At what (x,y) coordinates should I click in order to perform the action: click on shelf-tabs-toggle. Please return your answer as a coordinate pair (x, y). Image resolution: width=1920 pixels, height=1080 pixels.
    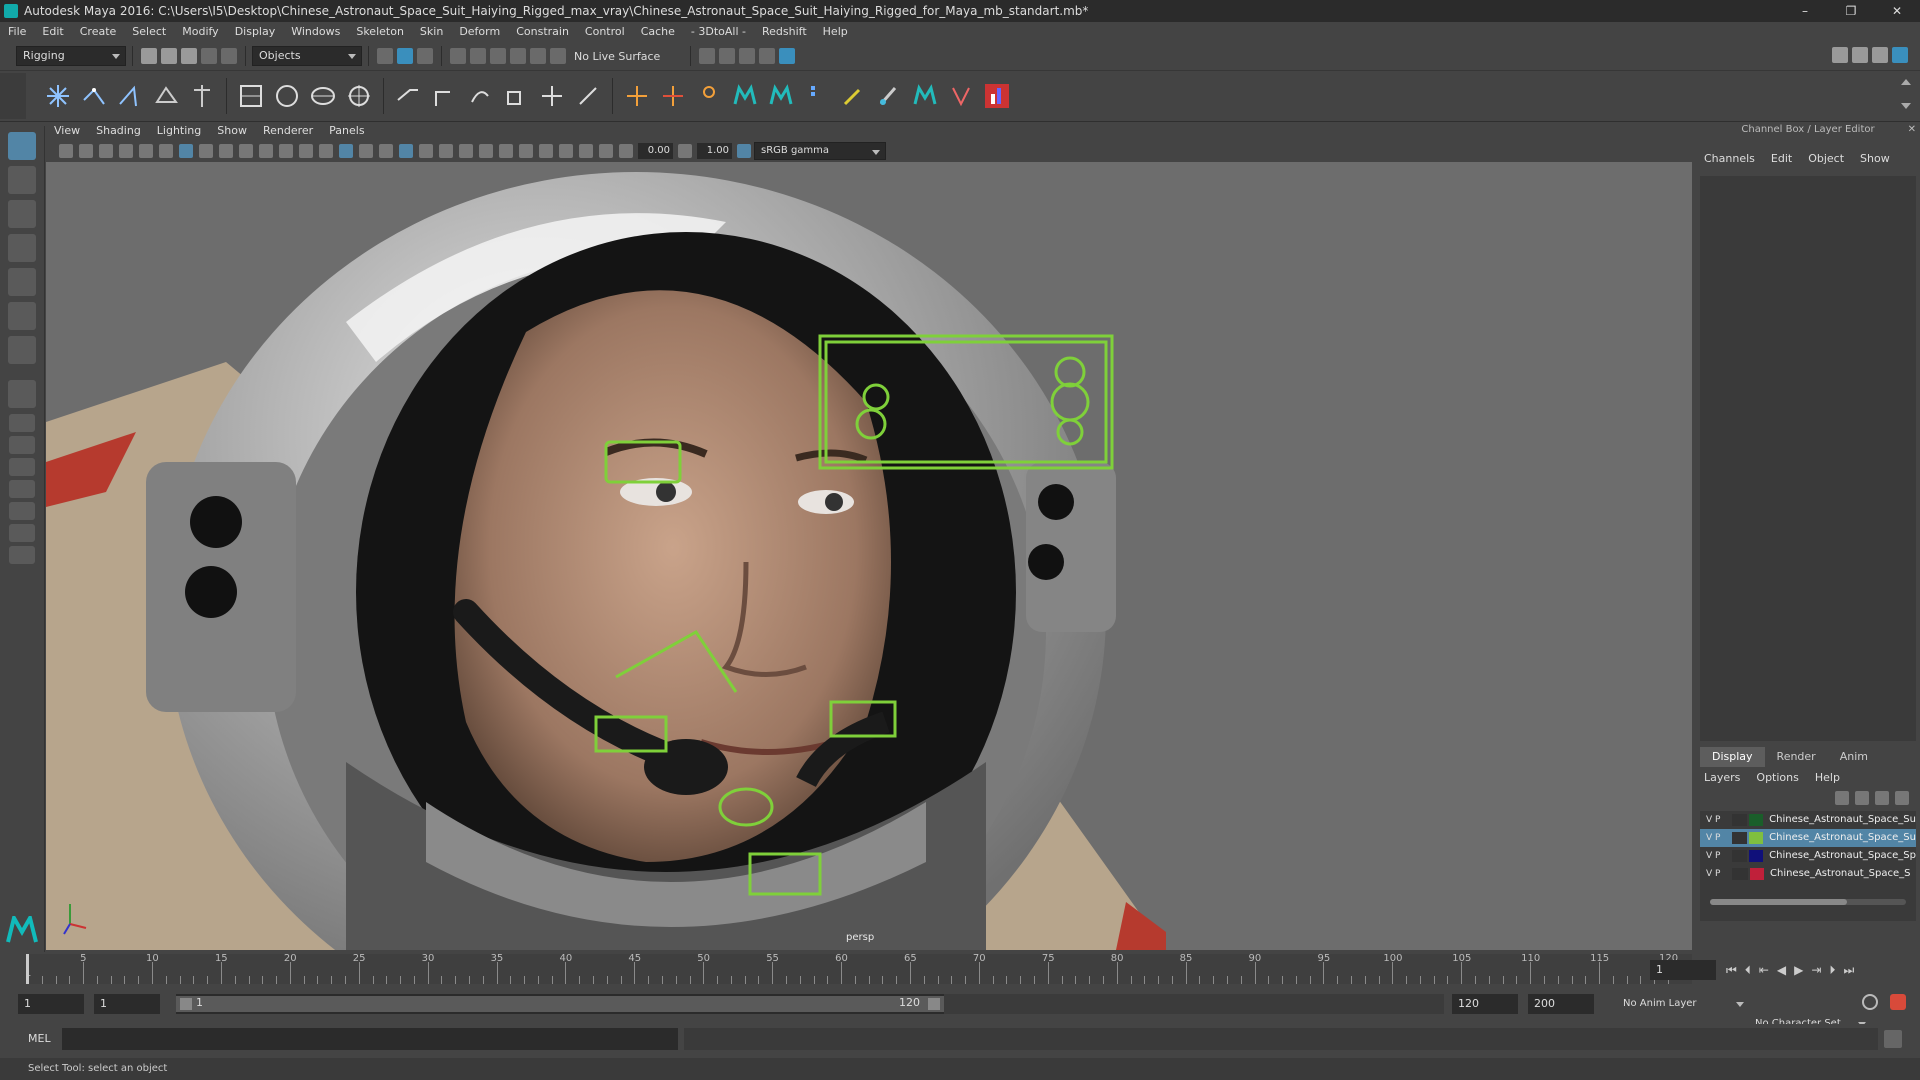
    Looking at the image, I should click on (13, 96).